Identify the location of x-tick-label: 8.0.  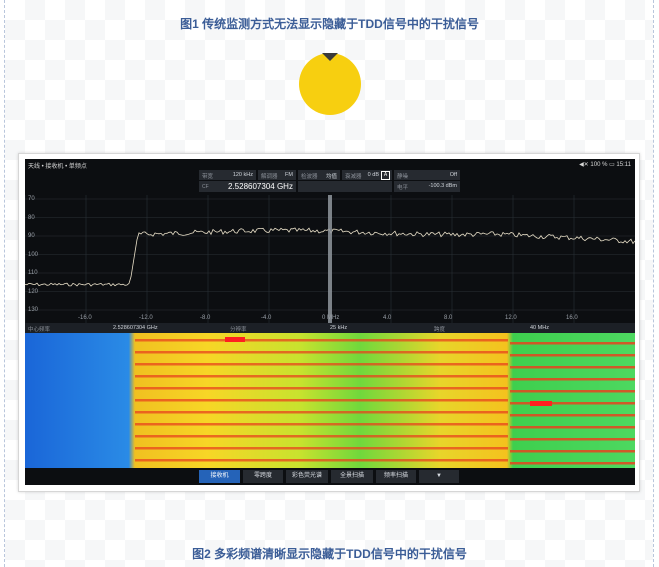
(448, 318).